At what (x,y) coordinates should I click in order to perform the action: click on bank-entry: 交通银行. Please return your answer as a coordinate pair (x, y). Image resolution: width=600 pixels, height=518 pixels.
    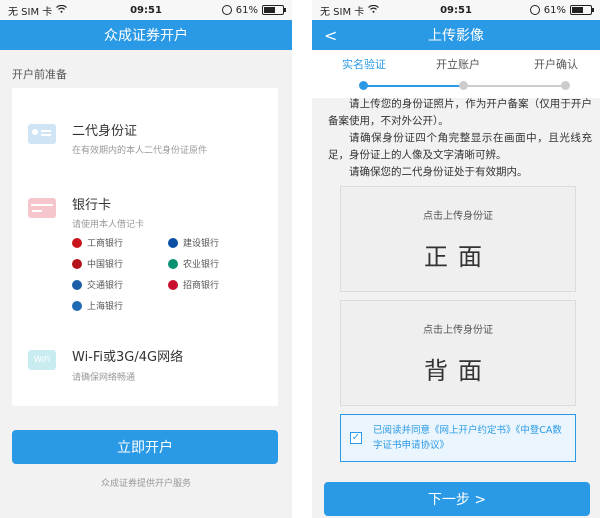
    Looking at the image, I should click on (97, 284).